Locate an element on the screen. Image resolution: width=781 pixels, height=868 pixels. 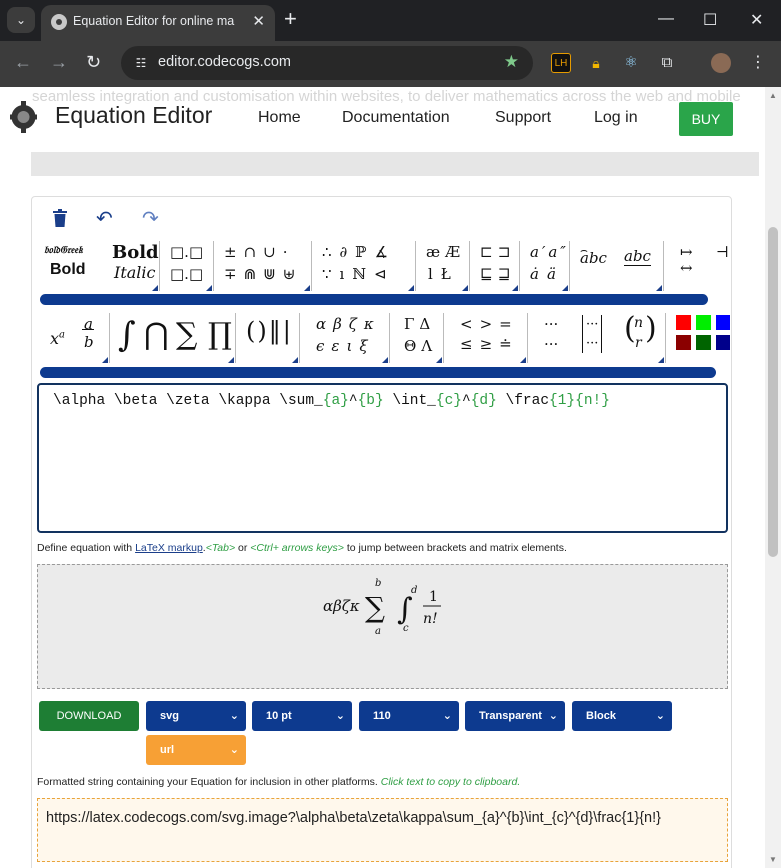
minimize-button: — is located at coordinates (666, 19).